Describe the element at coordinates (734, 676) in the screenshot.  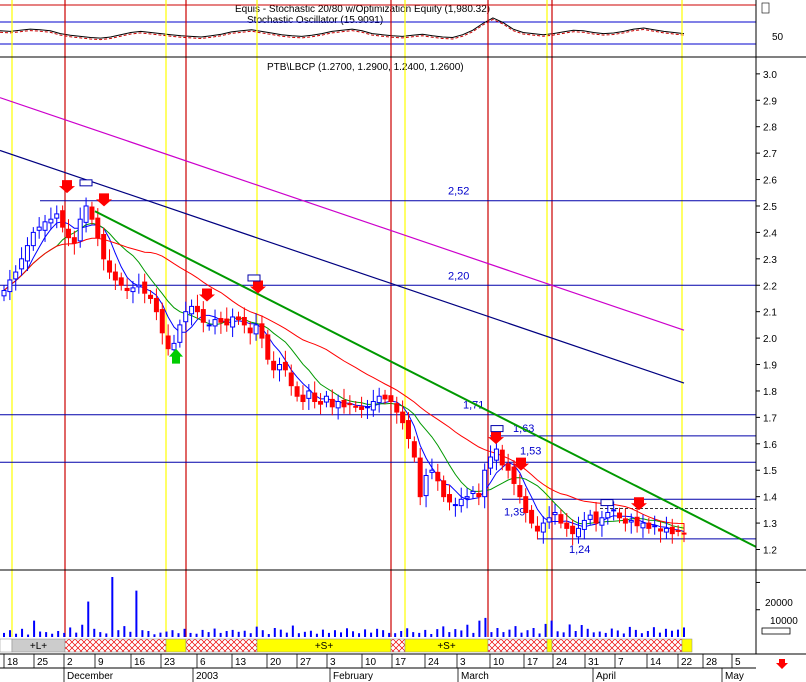
I see `month-label-5: May` at that location.